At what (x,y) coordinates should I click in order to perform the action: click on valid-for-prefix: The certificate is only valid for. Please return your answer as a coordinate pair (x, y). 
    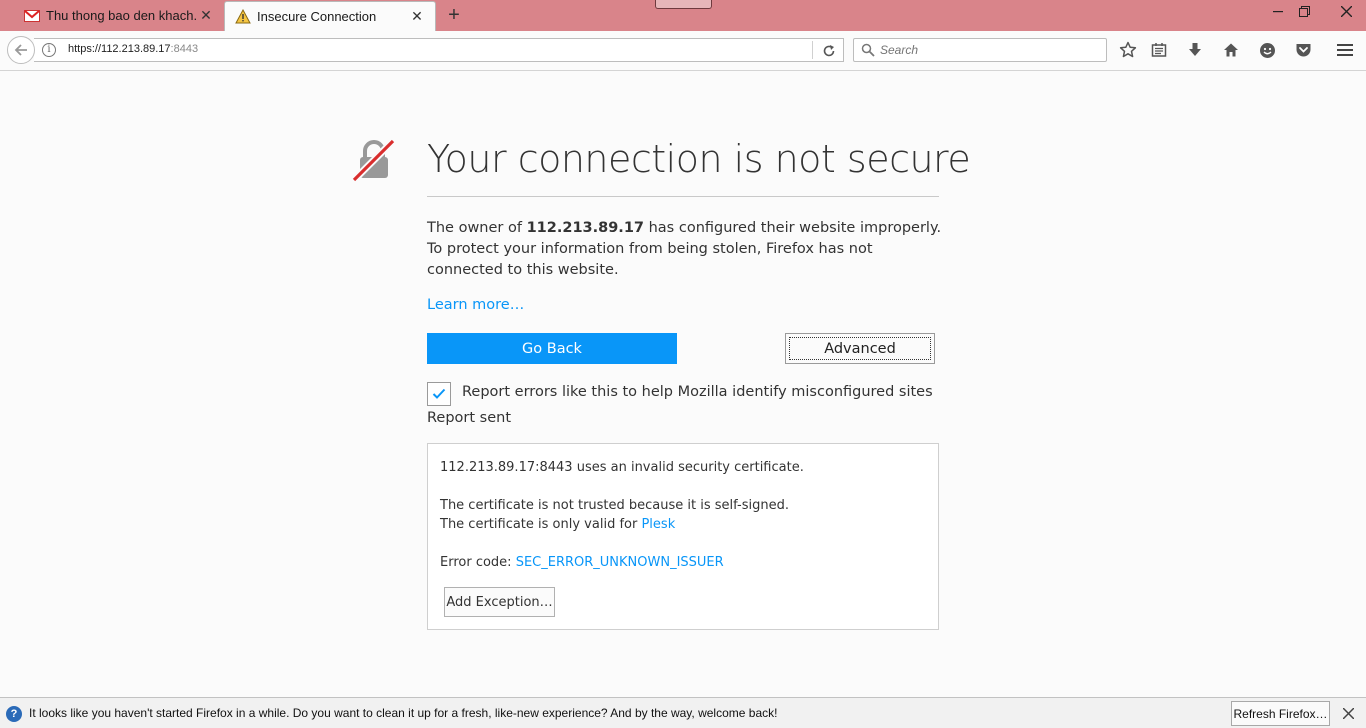
    Looking at the image, I should click on (541, 524).